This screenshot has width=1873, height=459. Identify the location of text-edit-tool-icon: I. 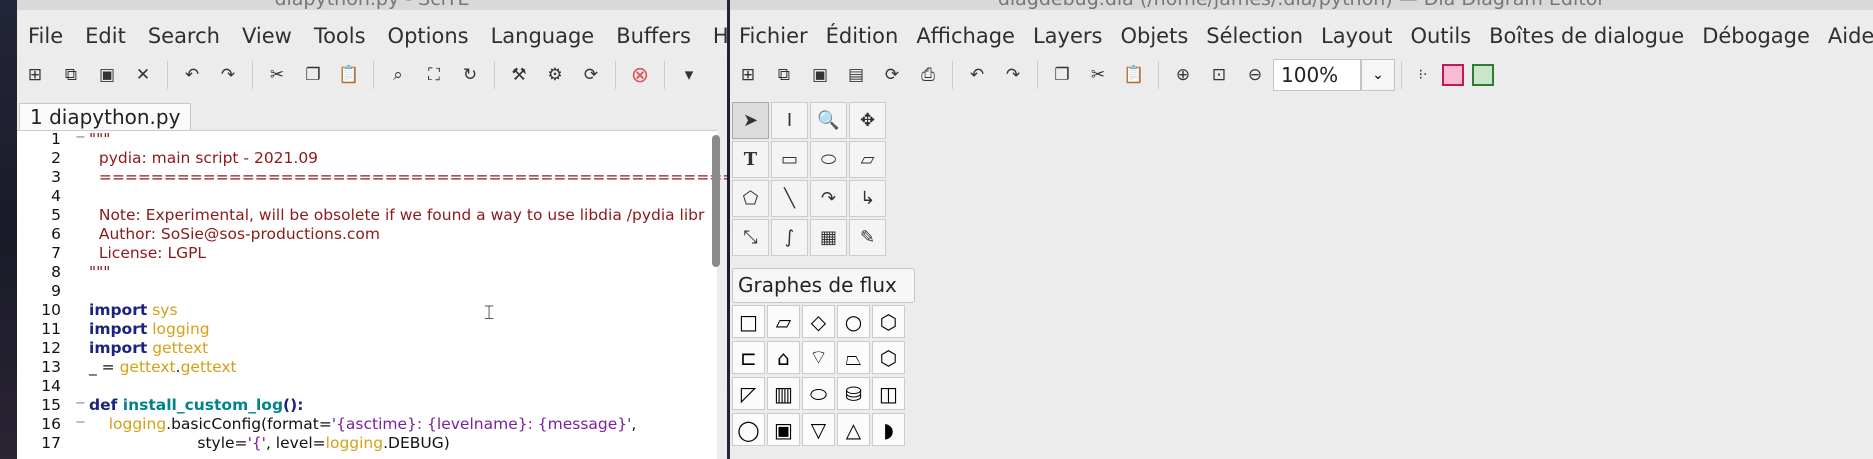
(789, 120).